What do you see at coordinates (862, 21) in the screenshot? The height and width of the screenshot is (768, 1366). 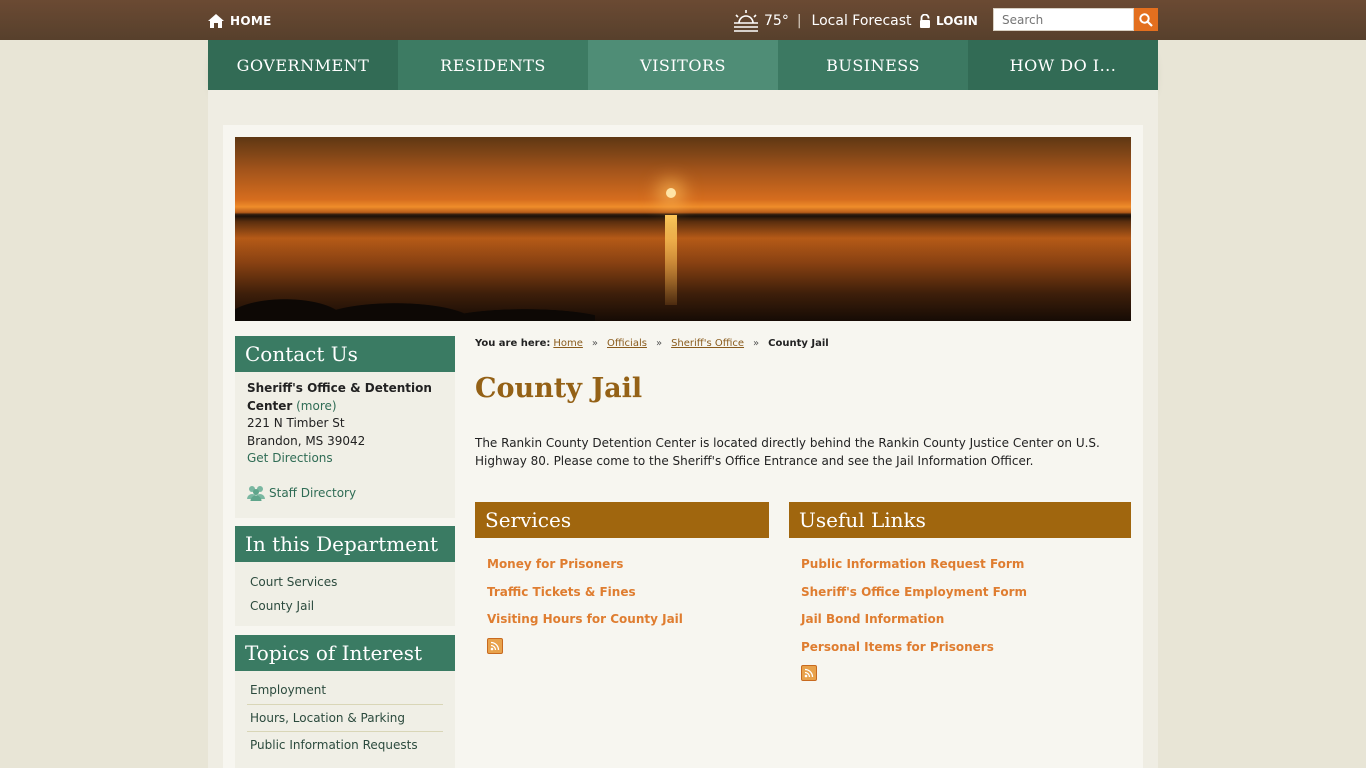 I see `local-forecast-link: Local Forecast` at bounding box center [862, 21].